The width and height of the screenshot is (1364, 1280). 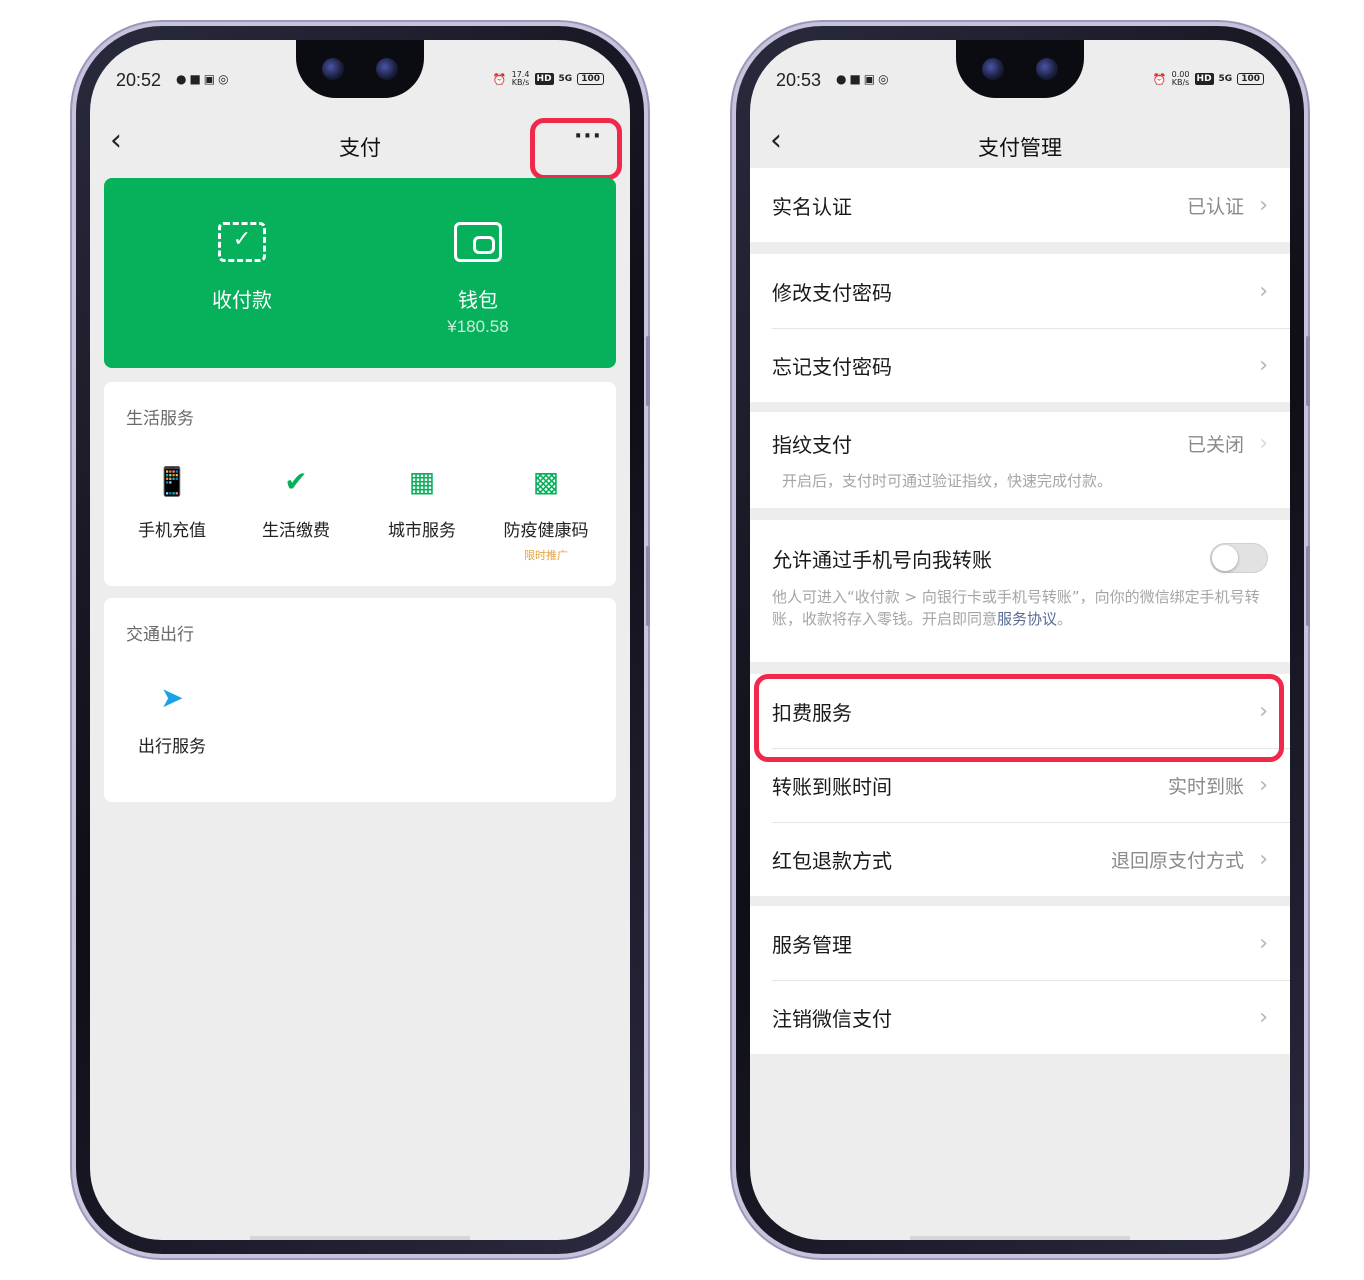 What do you see at coordinates (1020, 291) in the screenshot?
I see `change-password-row: 修改支付密码 ›` at bounding box center [1020, 291].